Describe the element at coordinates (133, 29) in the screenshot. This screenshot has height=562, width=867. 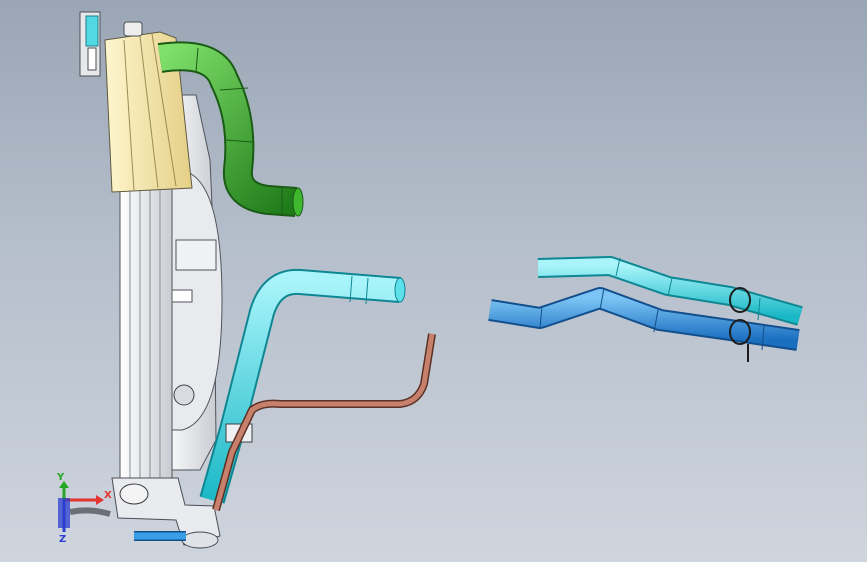
I see `filler-cap` at that location.